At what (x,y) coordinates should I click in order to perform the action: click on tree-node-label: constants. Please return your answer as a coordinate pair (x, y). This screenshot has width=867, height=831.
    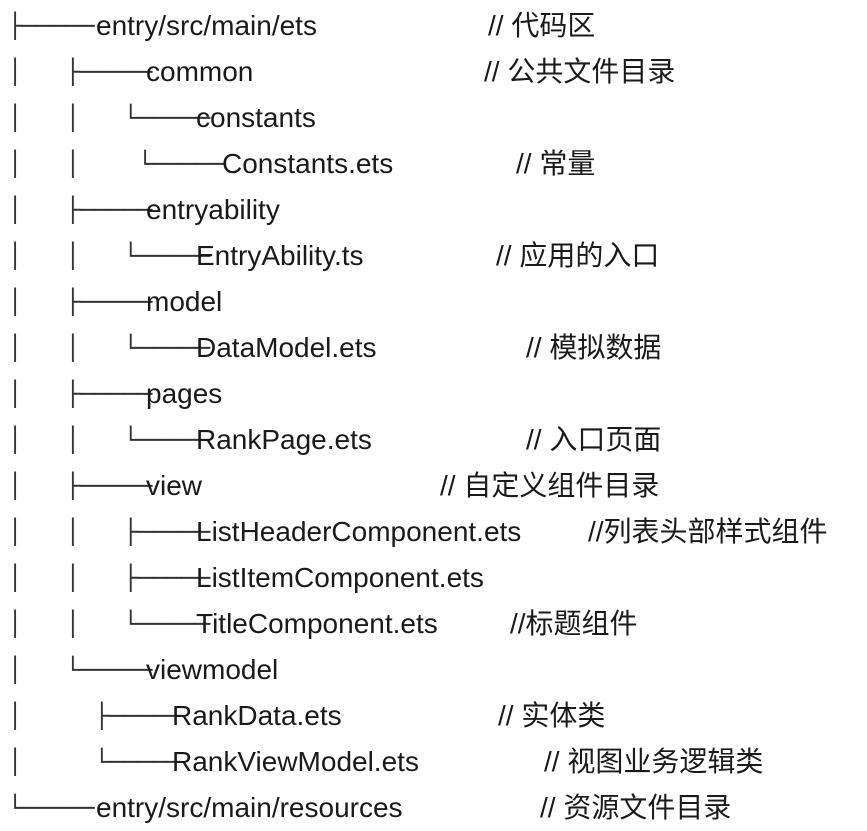
    Looking at the image, I should click on (256, 117).